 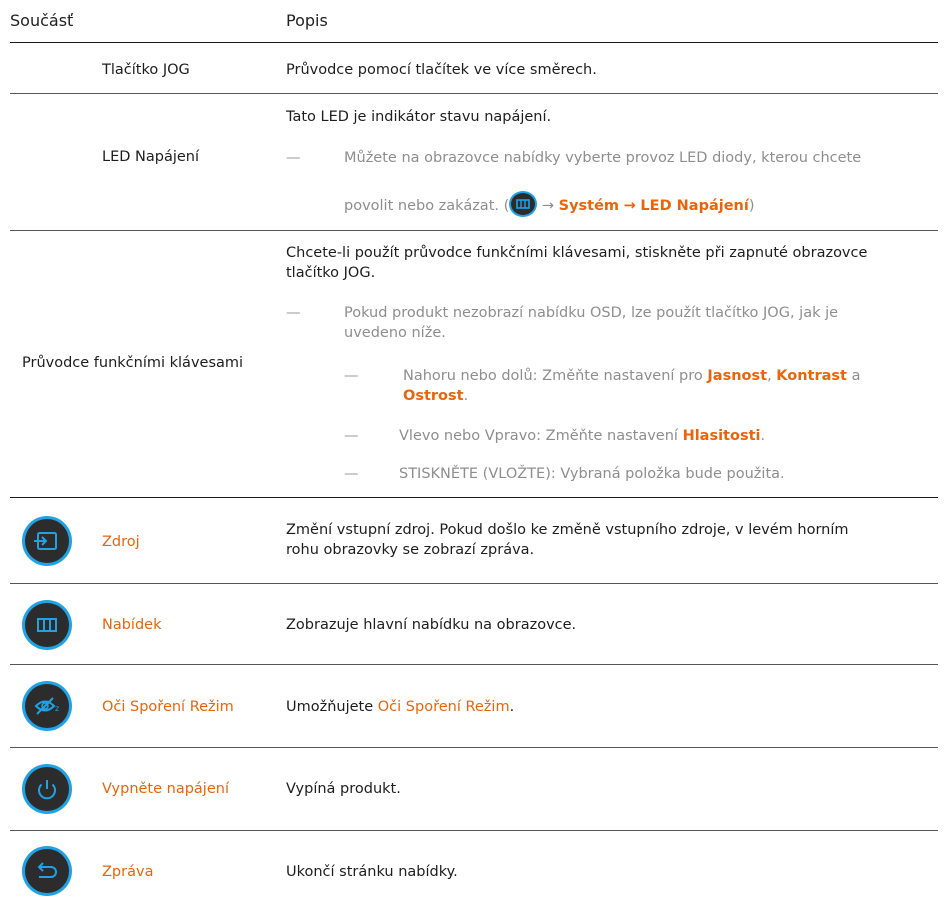 I want to click on power-off-description: Vypíná produkt., so click(x=343, y=789).